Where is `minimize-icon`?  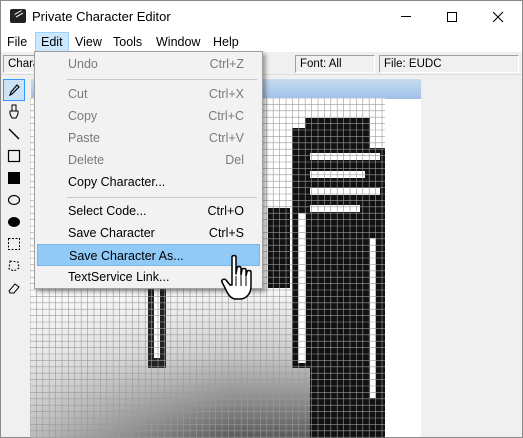
minimize-icon is located at coordinates (406, 16).